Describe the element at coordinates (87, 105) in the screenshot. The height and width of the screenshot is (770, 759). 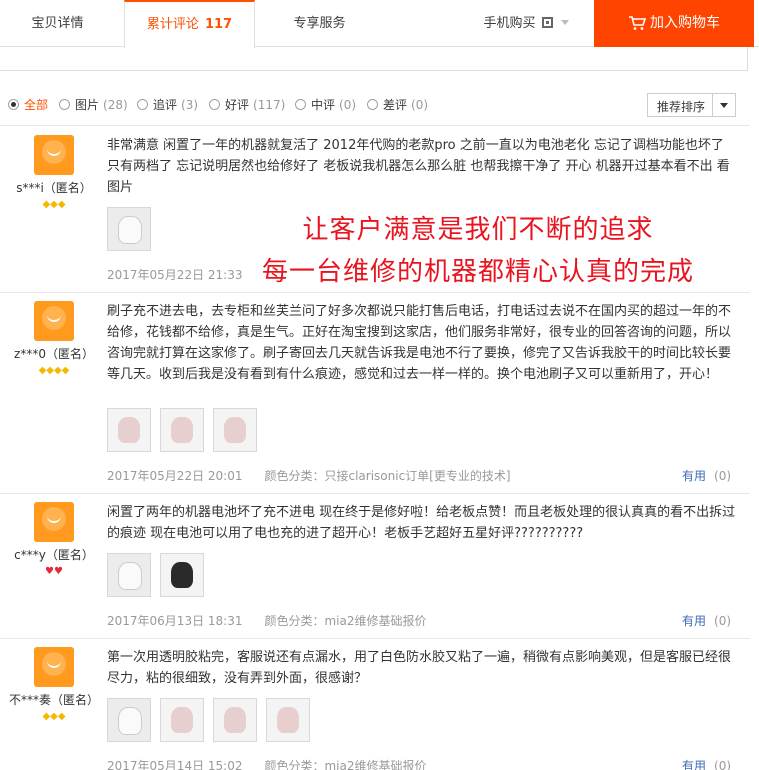
I see `filter-label: 图片` at that location.